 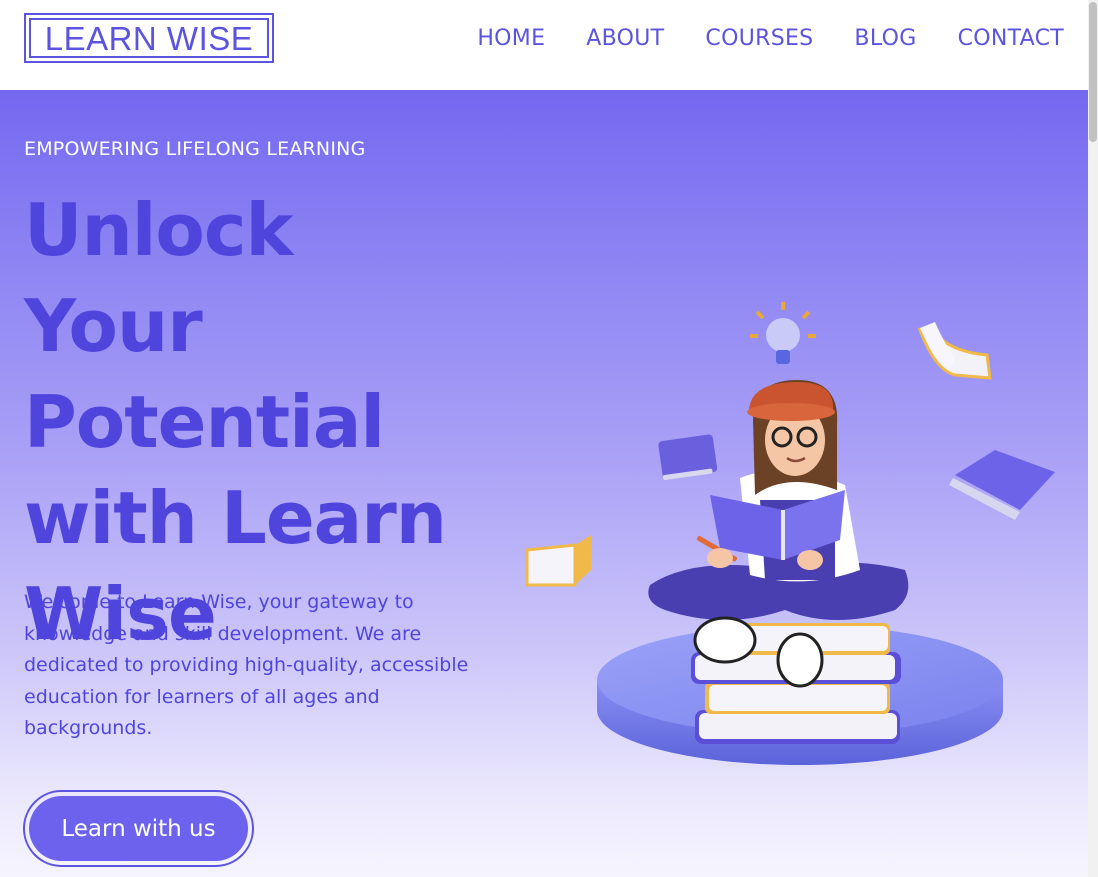 I want to click on lightbulb-icon, so click(x=783, y=333).